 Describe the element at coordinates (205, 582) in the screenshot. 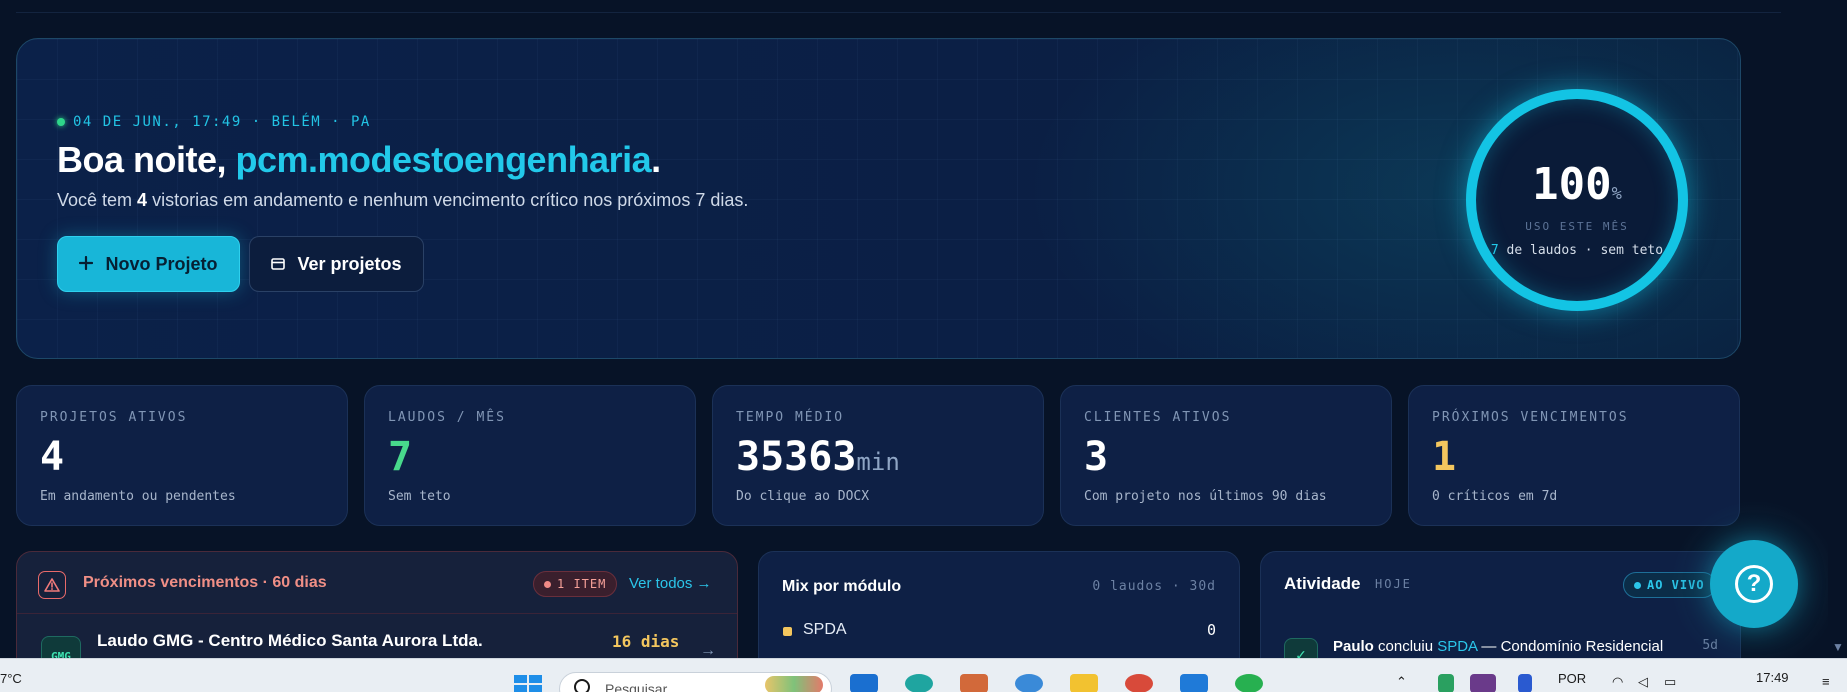

I see `expirations-title: Próximos vencimentos · 60 dias` at that location.